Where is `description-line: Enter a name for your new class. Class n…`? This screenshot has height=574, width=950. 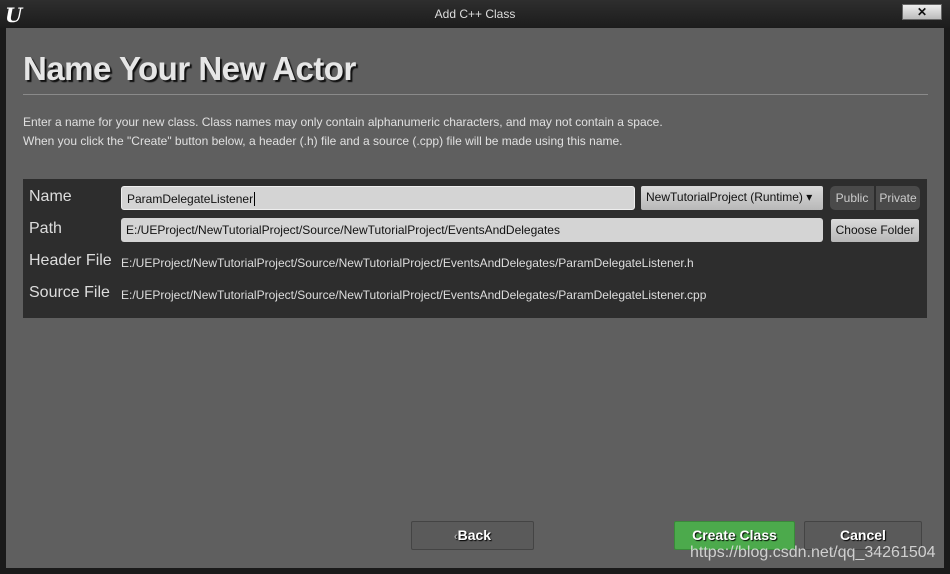
description-line: Enter a name for your new class. Class n… is located at coordinates (343, 122).